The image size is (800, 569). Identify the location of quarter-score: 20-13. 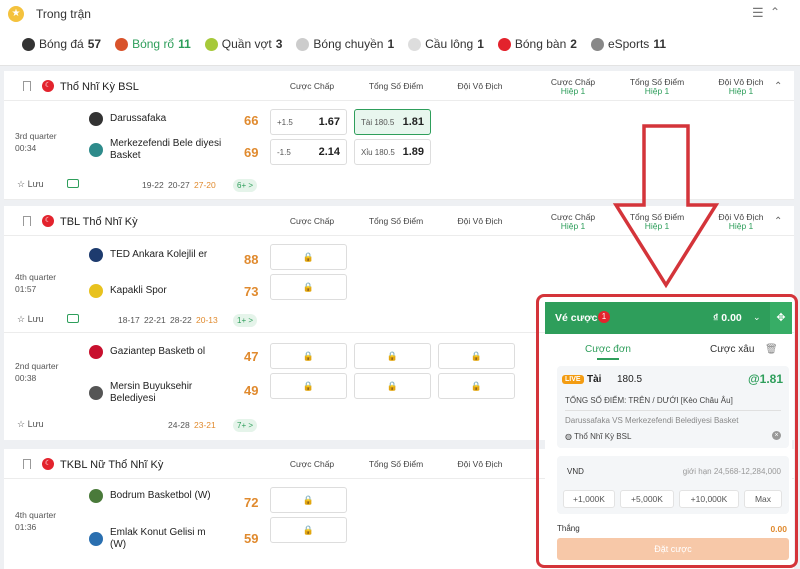
(207, 320).